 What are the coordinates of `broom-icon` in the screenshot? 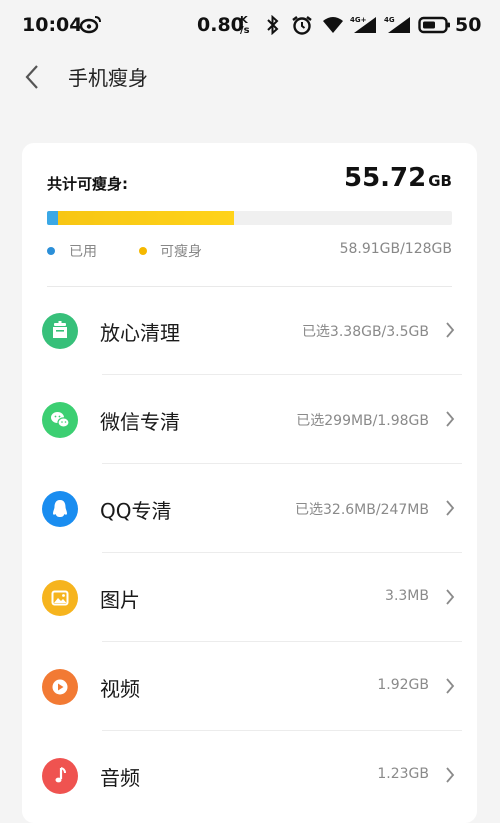 It's located at (60, 331).